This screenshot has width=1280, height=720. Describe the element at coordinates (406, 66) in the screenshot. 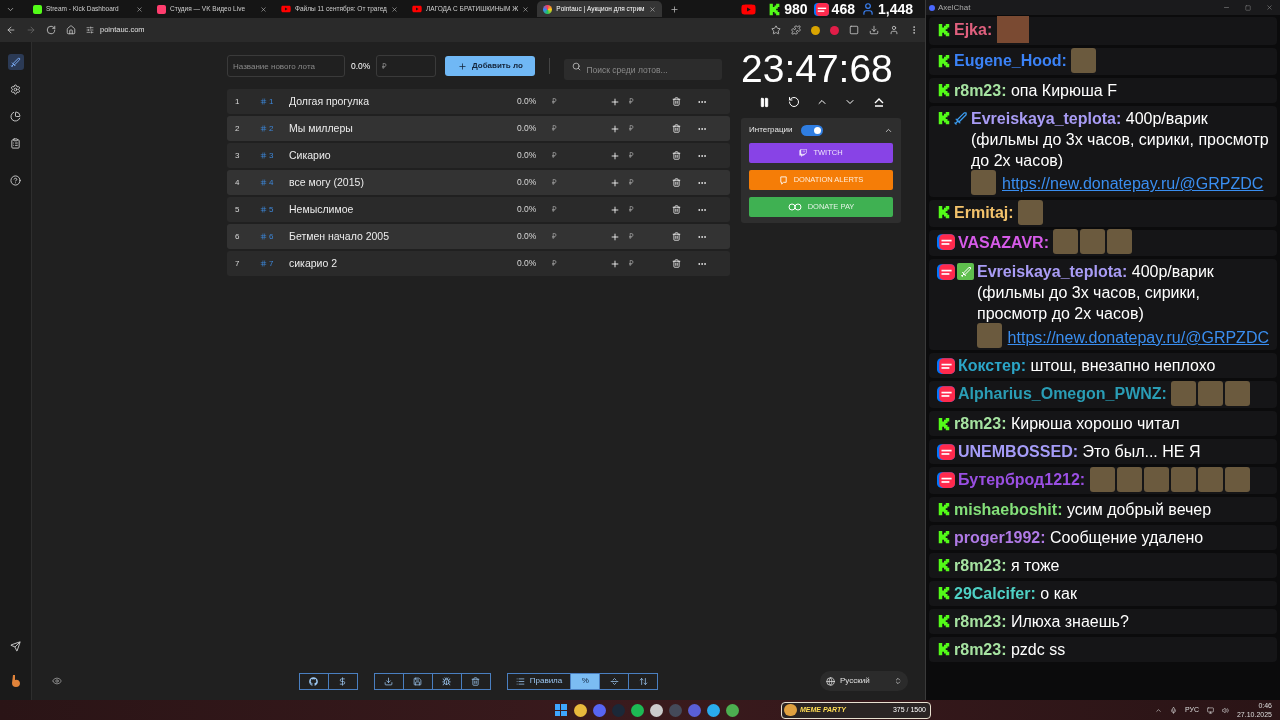

I see `amount-field: ₽` at that location.